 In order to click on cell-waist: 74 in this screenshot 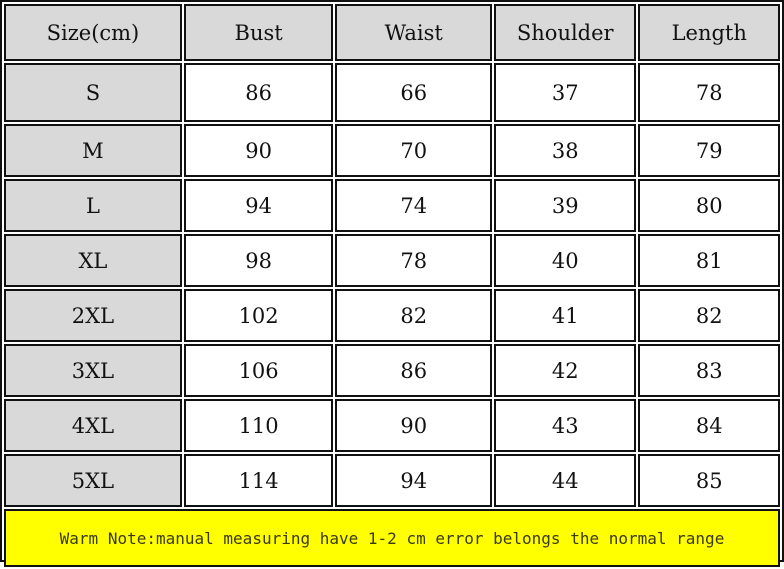, I will do `click(414, 205)`.